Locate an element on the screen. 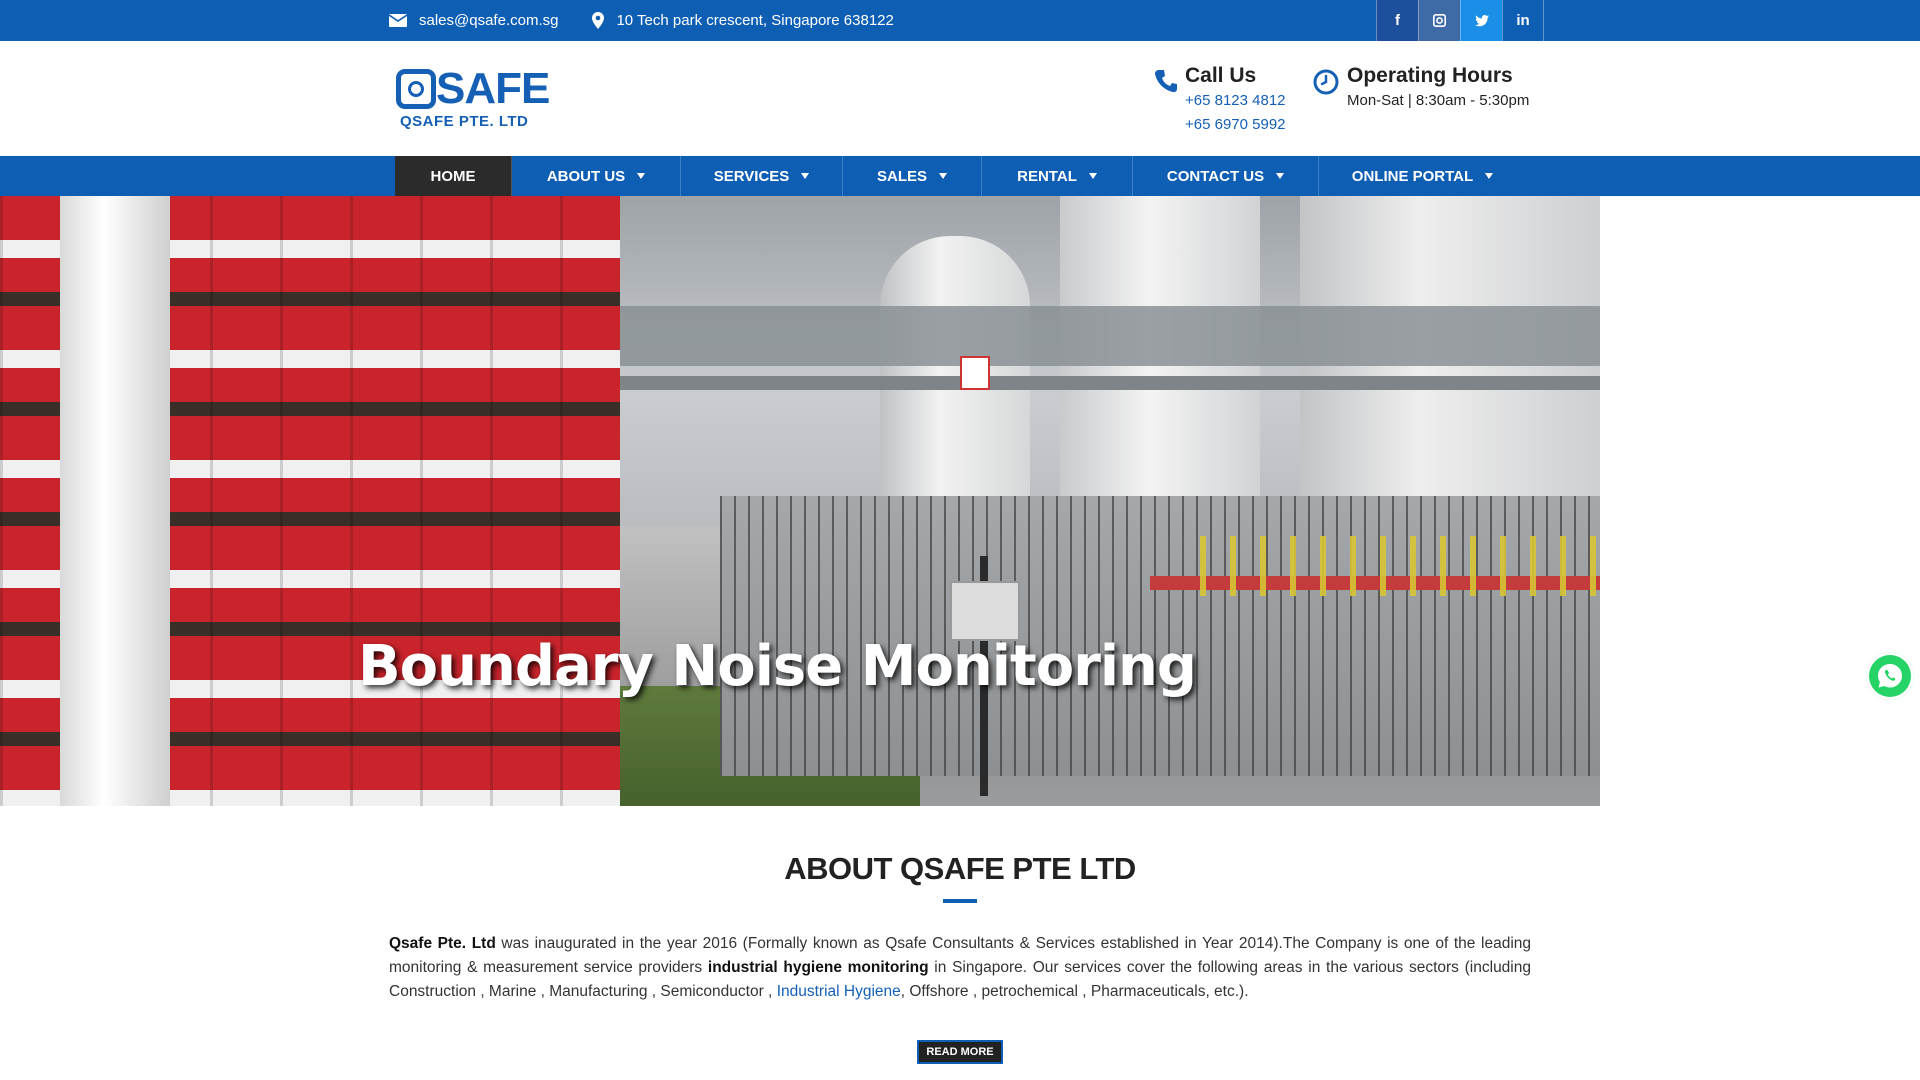  hours-text: Mon-Sat | 8:30am - 5:30pm is located at coordinates (1438, 100).